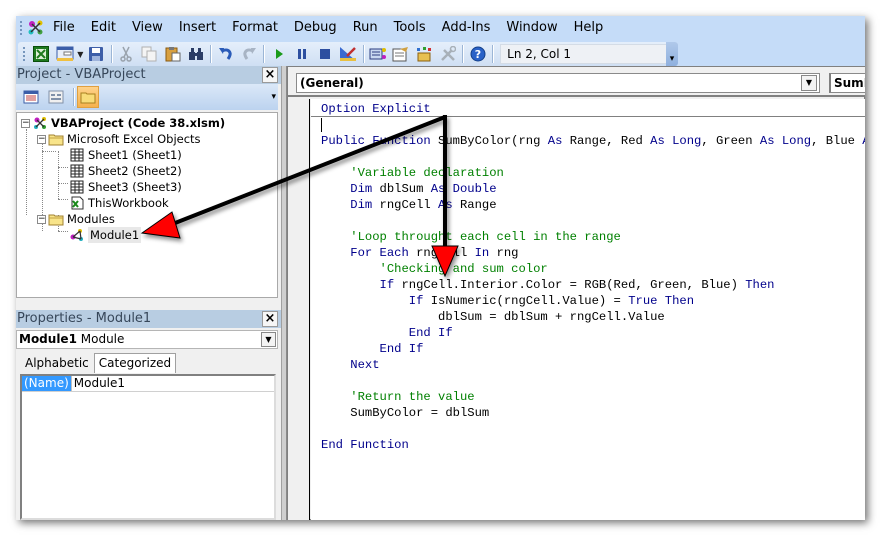 This screenshot has width=882, height=537. I want to click on tree-item-sheet3-sheet3: Sheet3 (Sheet3), so click(125, 187).